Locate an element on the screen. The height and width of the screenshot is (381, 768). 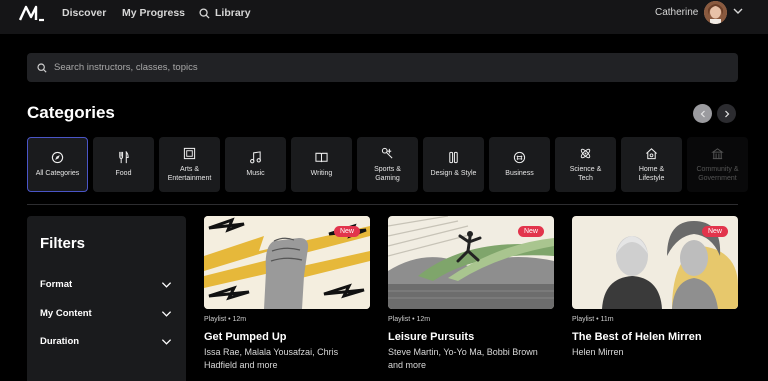
categories-title: Categories is located at coordinates (71, 112).